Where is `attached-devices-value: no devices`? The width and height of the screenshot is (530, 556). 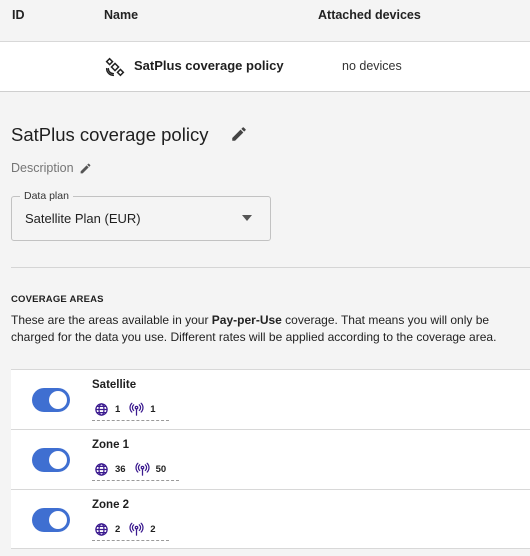
attached-devices-value: no devices is located at coordinates (372, 66).